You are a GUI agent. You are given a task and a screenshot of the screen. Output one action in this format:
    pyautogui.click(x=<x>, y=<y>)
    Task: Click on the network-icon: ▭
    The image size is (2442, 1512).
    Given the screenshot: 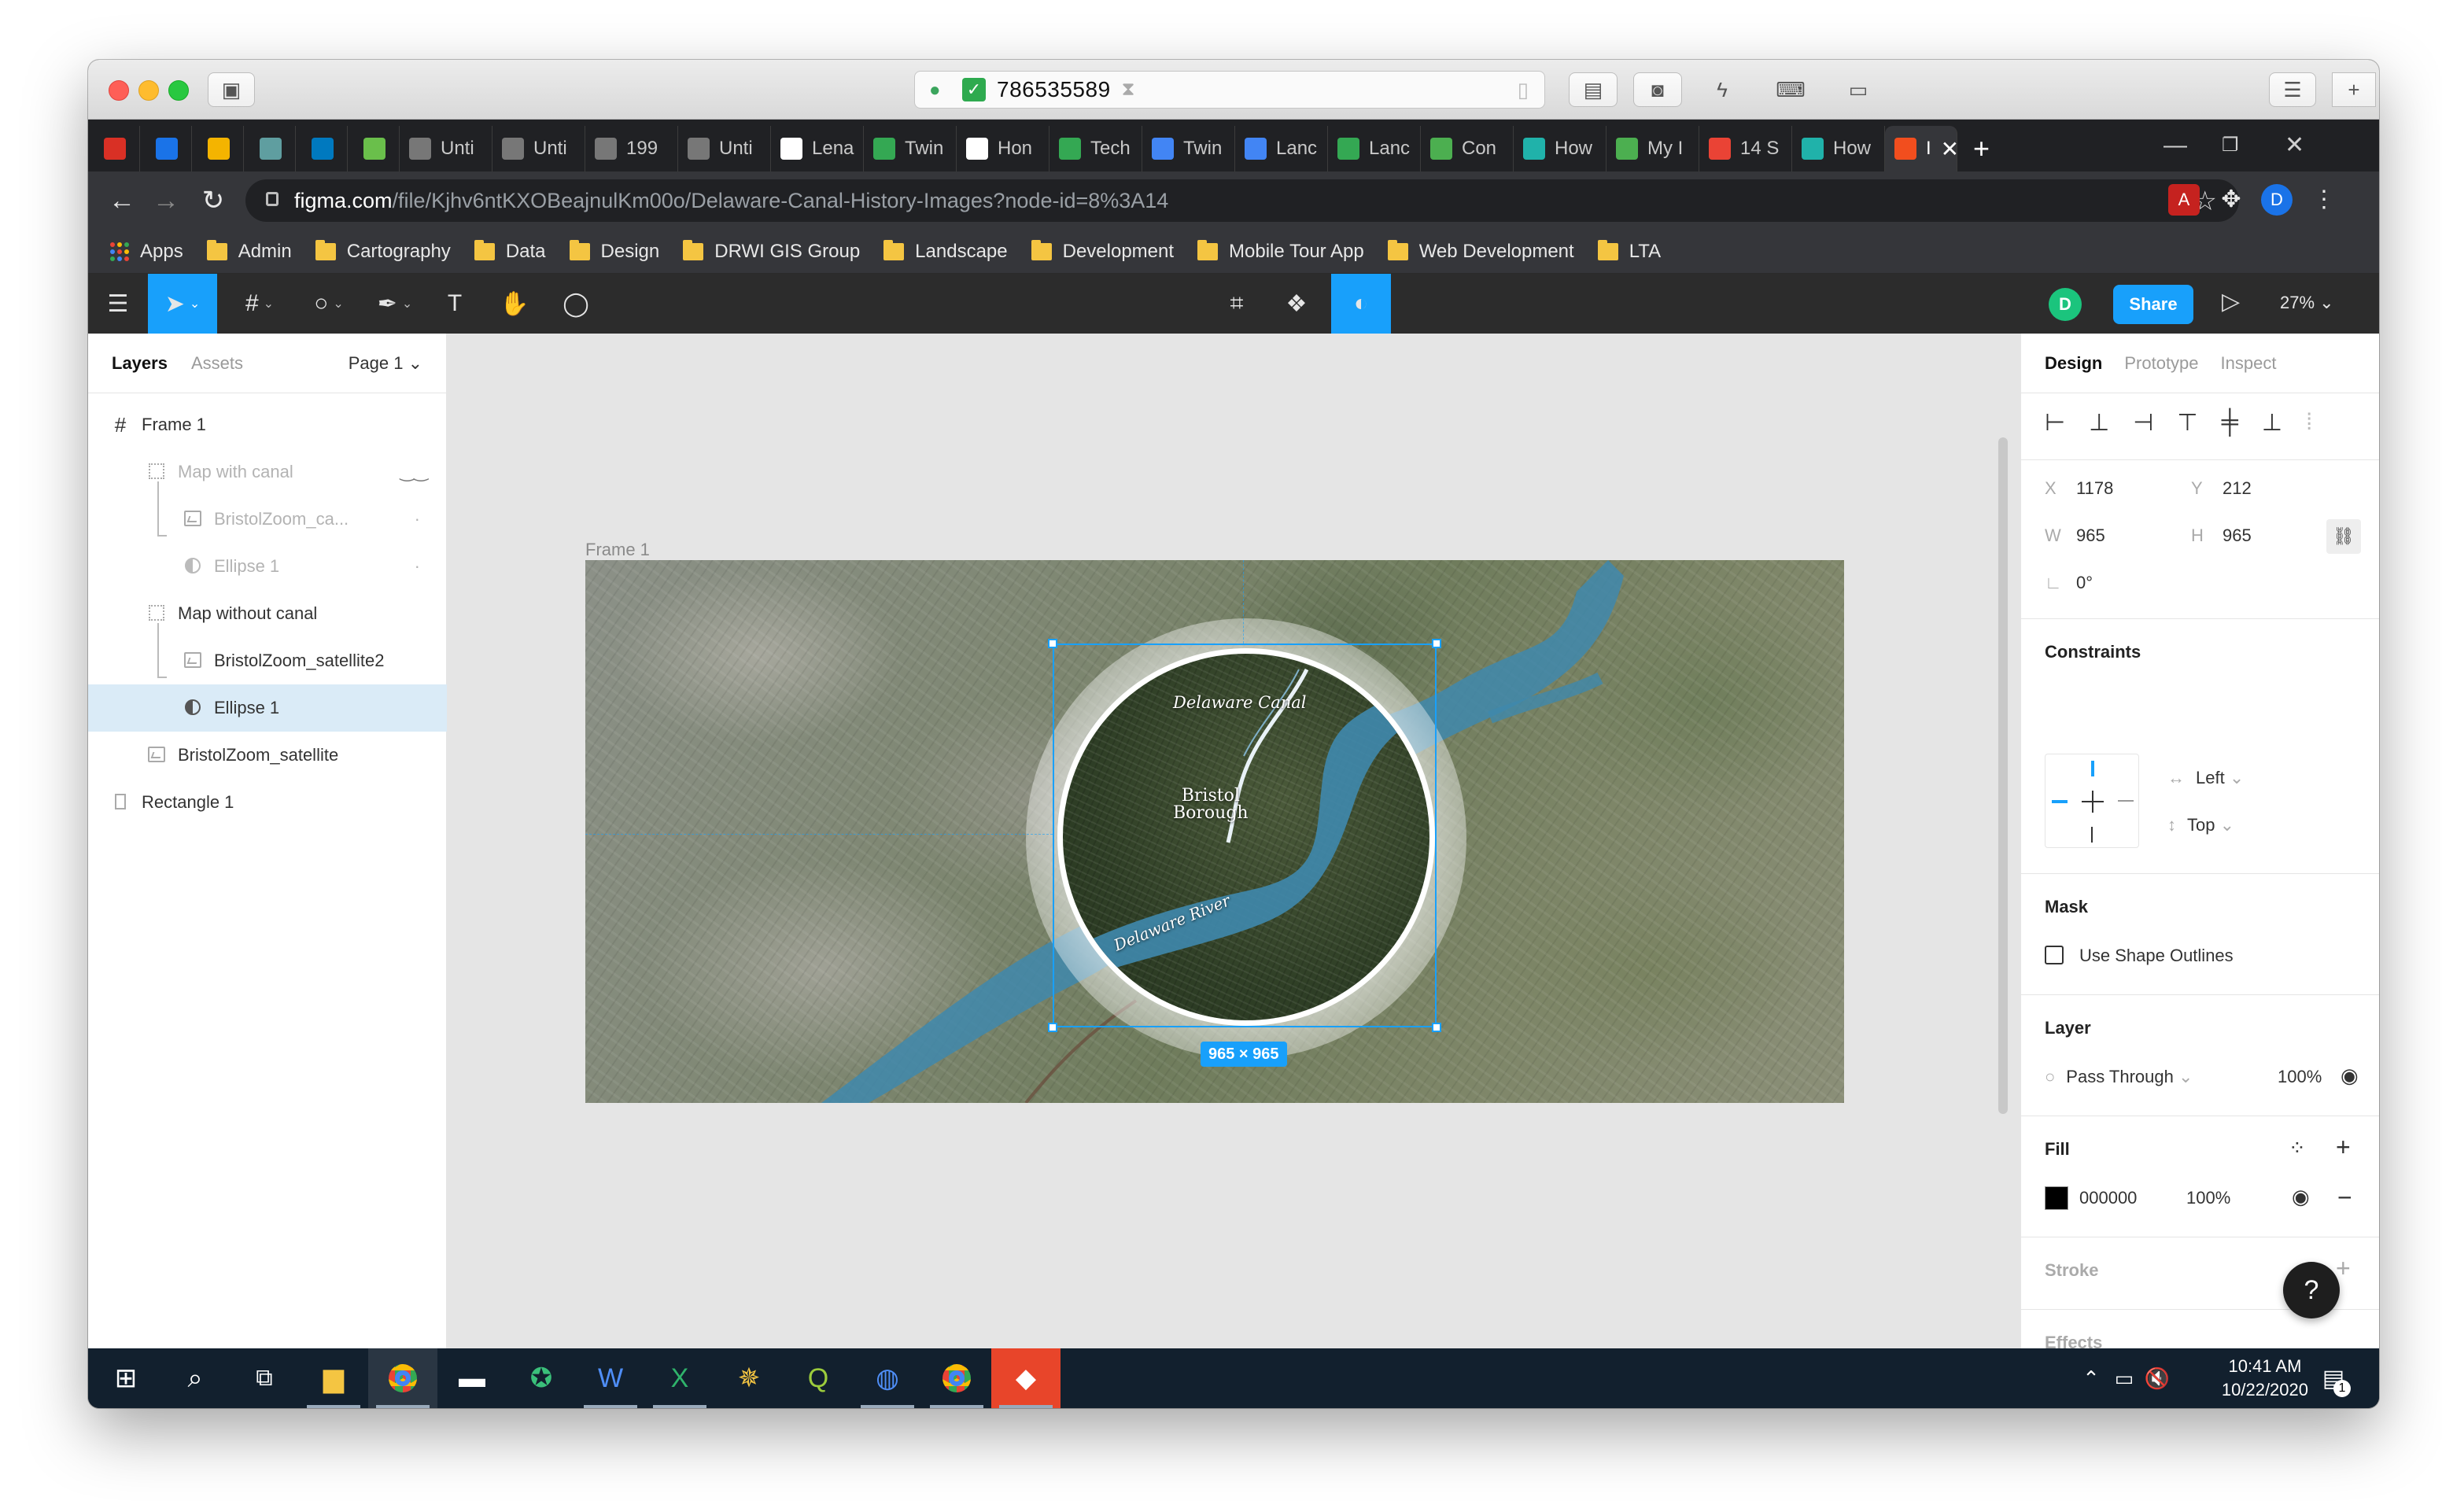 What is the action you would take?
    pyautogui.click(x=2124, y=1378)
    